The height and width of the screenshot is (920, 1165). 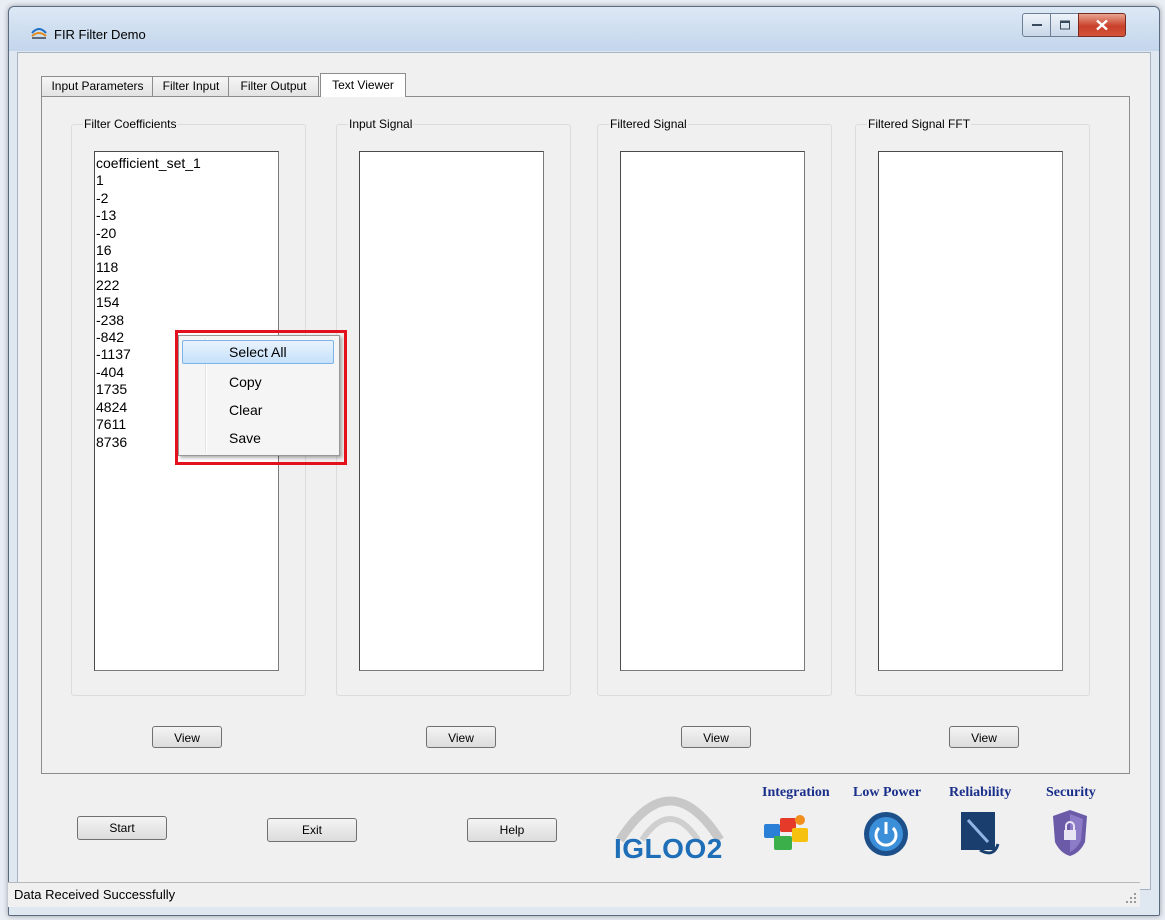 I want to click on app-icon, so click(x=39, y=33).